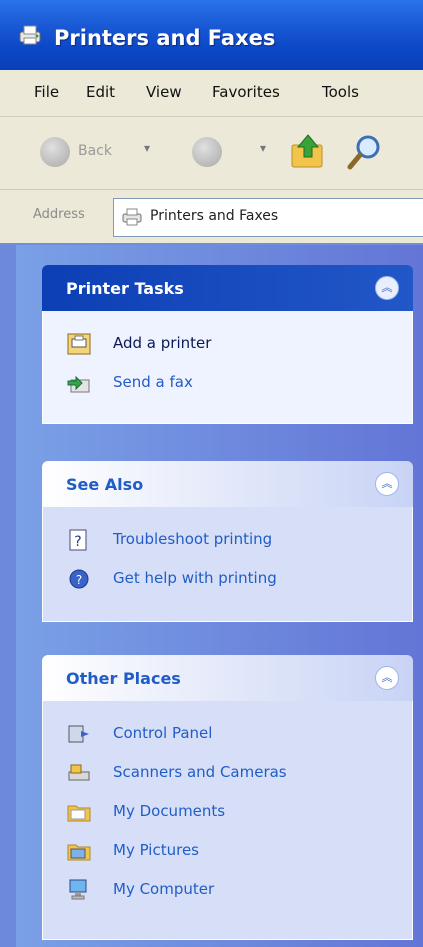 This screenshot has height=947, width=423. What do you see at coordinates (227, 678) in the screenshot?
I see `other-places-header: Other Places ︽` at bounding box center [227, 678].